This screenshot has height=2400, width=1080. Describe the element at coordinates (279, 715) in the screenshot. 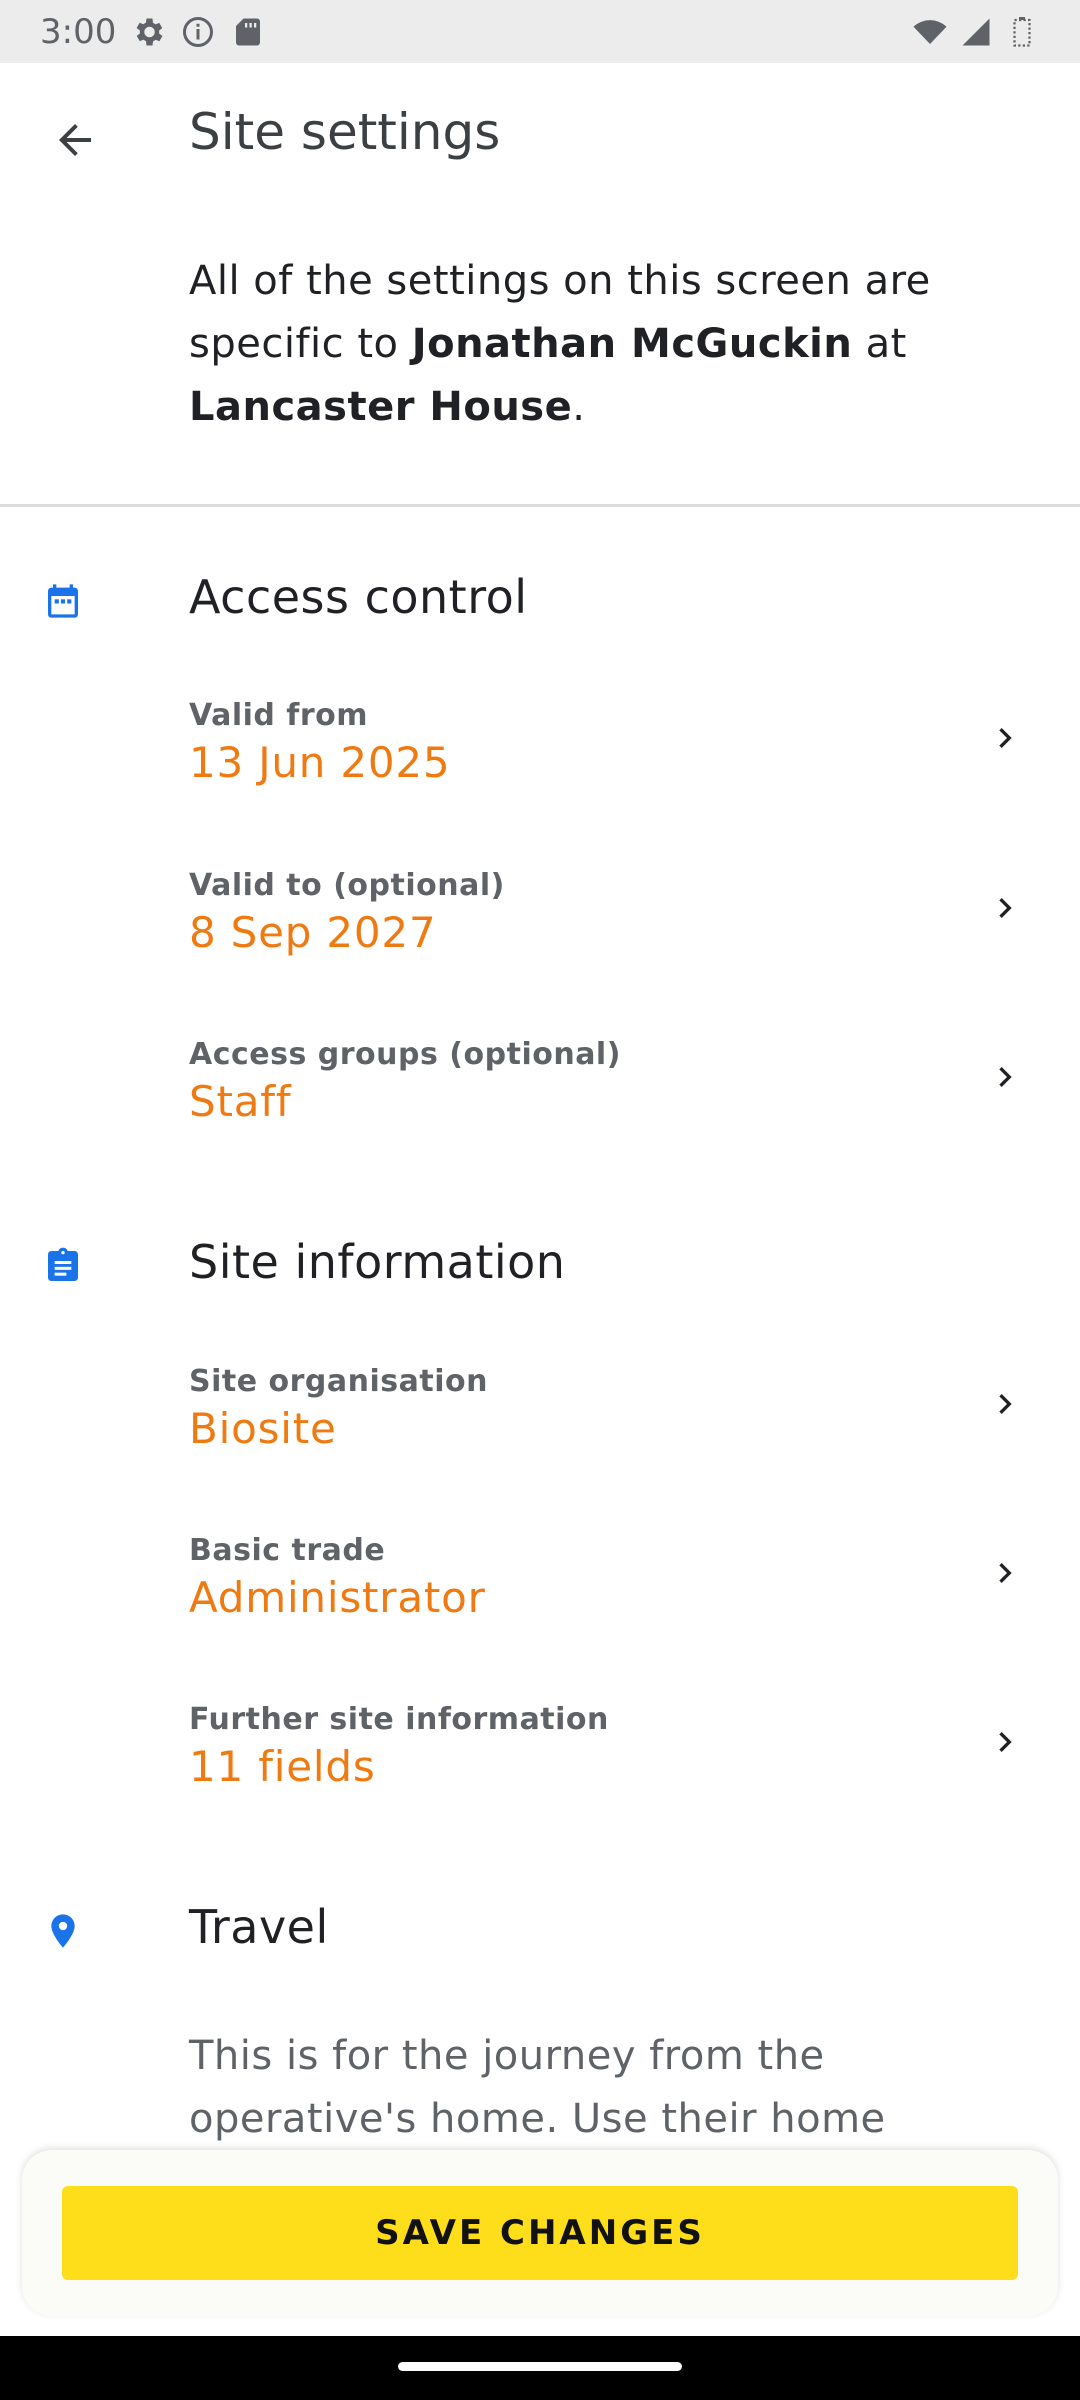

I see `row-label: Valid from` at that location.